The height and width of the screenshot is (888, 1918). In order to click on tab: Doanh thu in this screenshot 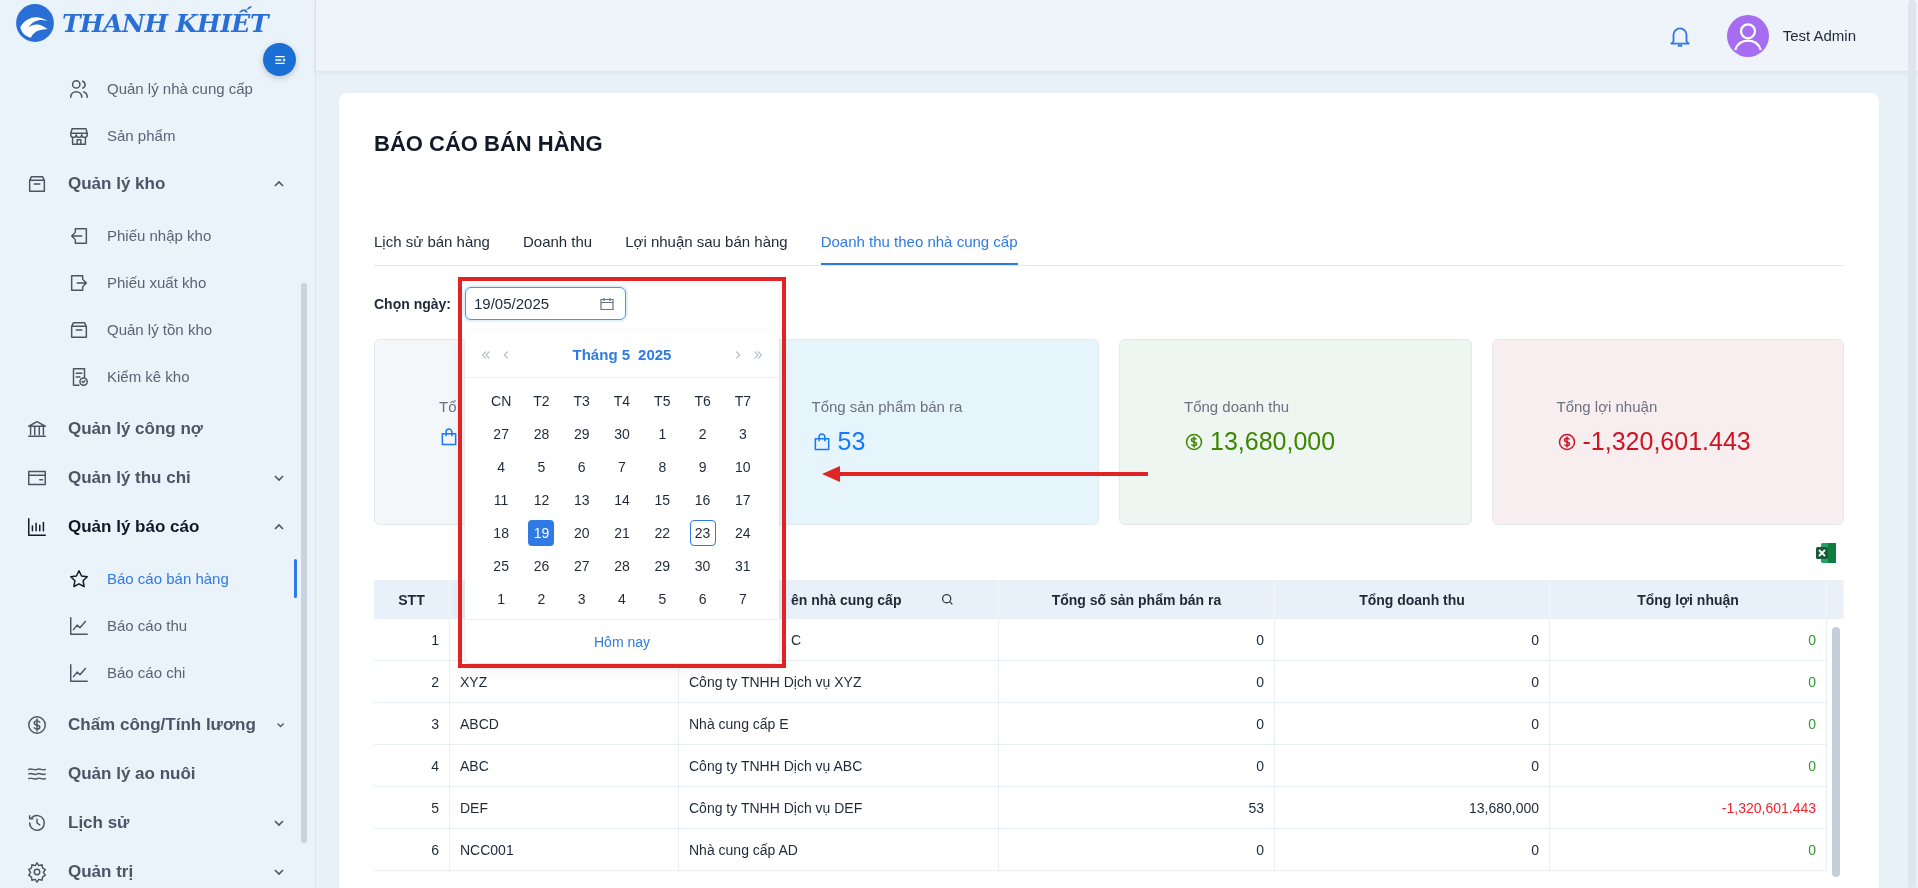, I will do `click(557, 249)`.